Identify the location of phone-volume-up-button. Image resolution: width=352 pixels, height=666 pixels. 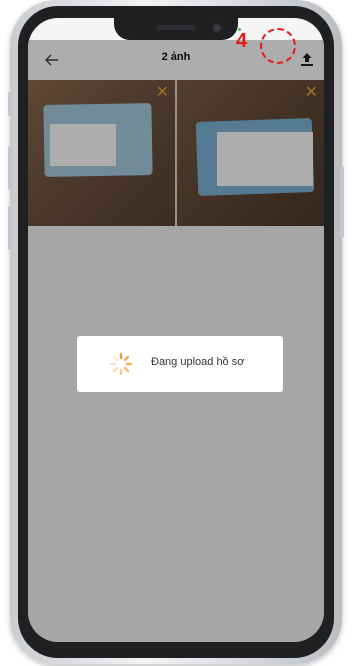
(10, 168).